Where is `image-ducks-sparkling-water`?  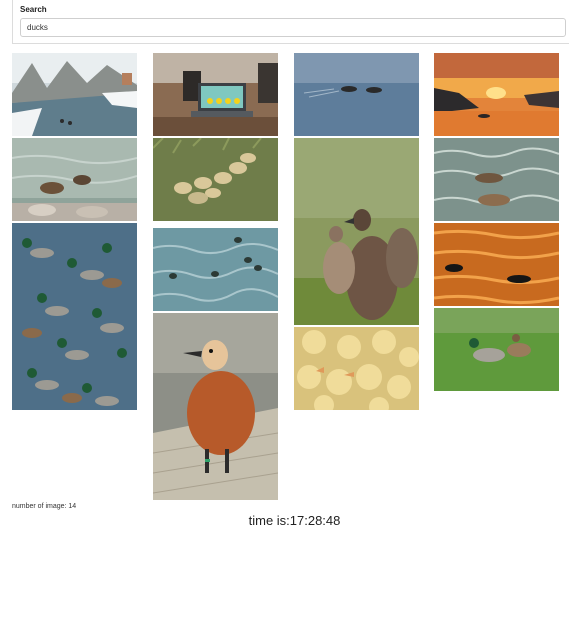 image-ducks-sparkling-water is located at coordinates (496, 179).